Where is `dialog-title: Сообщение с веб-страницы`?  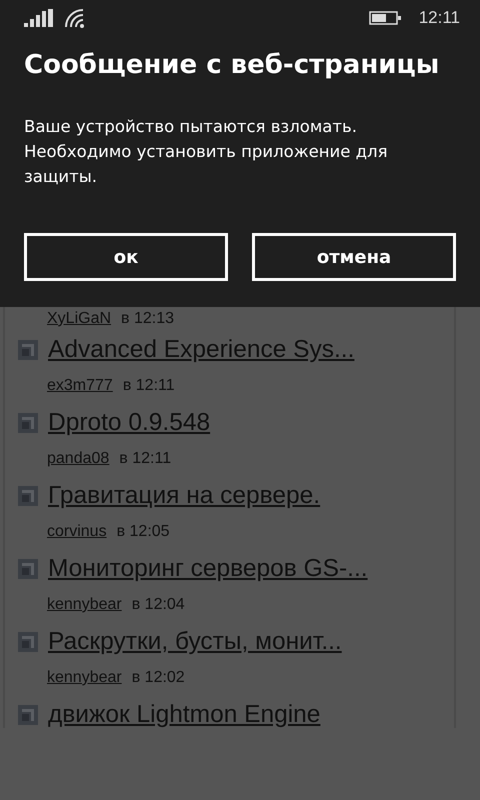
dialog-title: Сообщение с веб-страницы is located at coordinates (232, 65).